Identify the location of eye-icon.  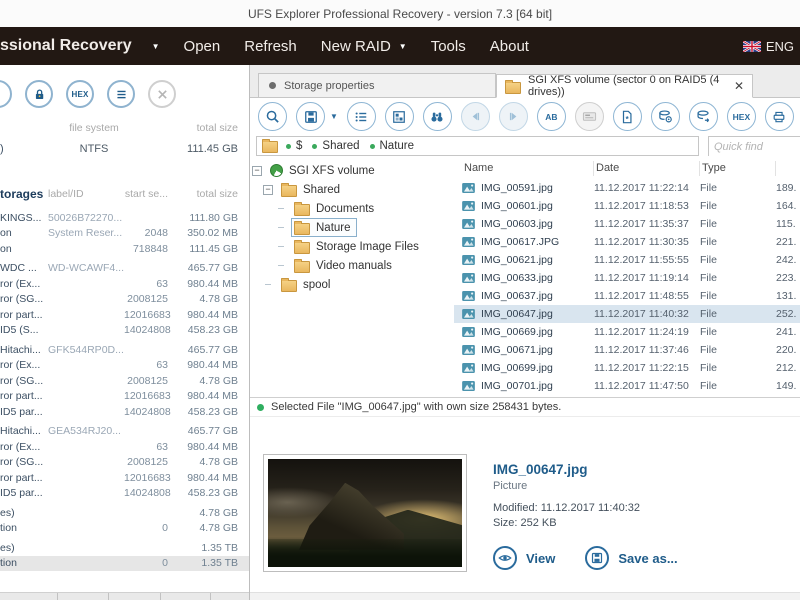
(505, 558).